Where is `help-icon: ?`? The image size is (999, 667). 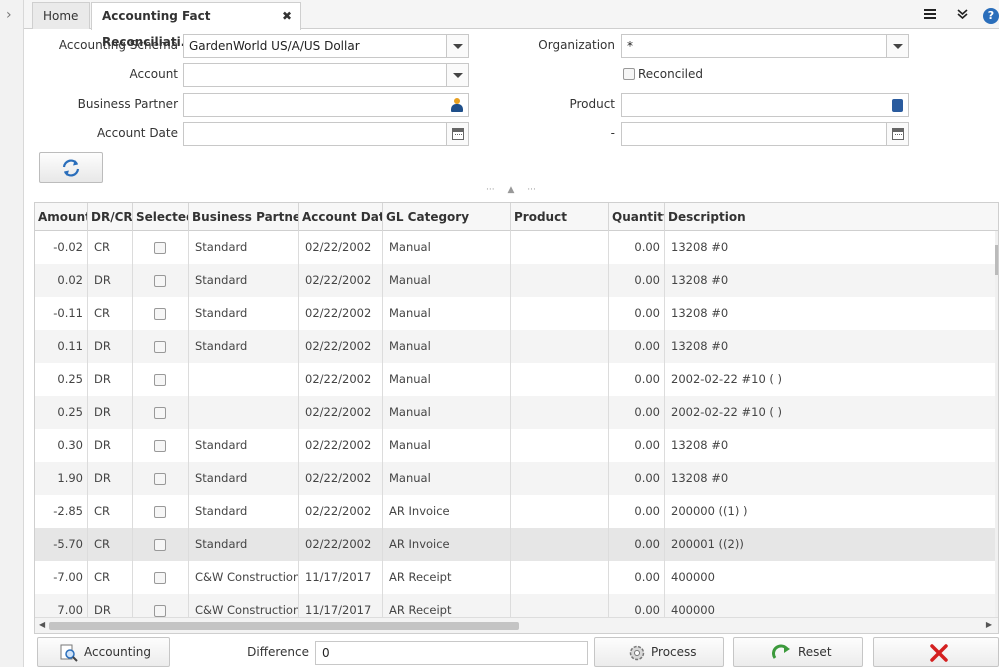 help-icon: ? is located at coordinates (990, 15).